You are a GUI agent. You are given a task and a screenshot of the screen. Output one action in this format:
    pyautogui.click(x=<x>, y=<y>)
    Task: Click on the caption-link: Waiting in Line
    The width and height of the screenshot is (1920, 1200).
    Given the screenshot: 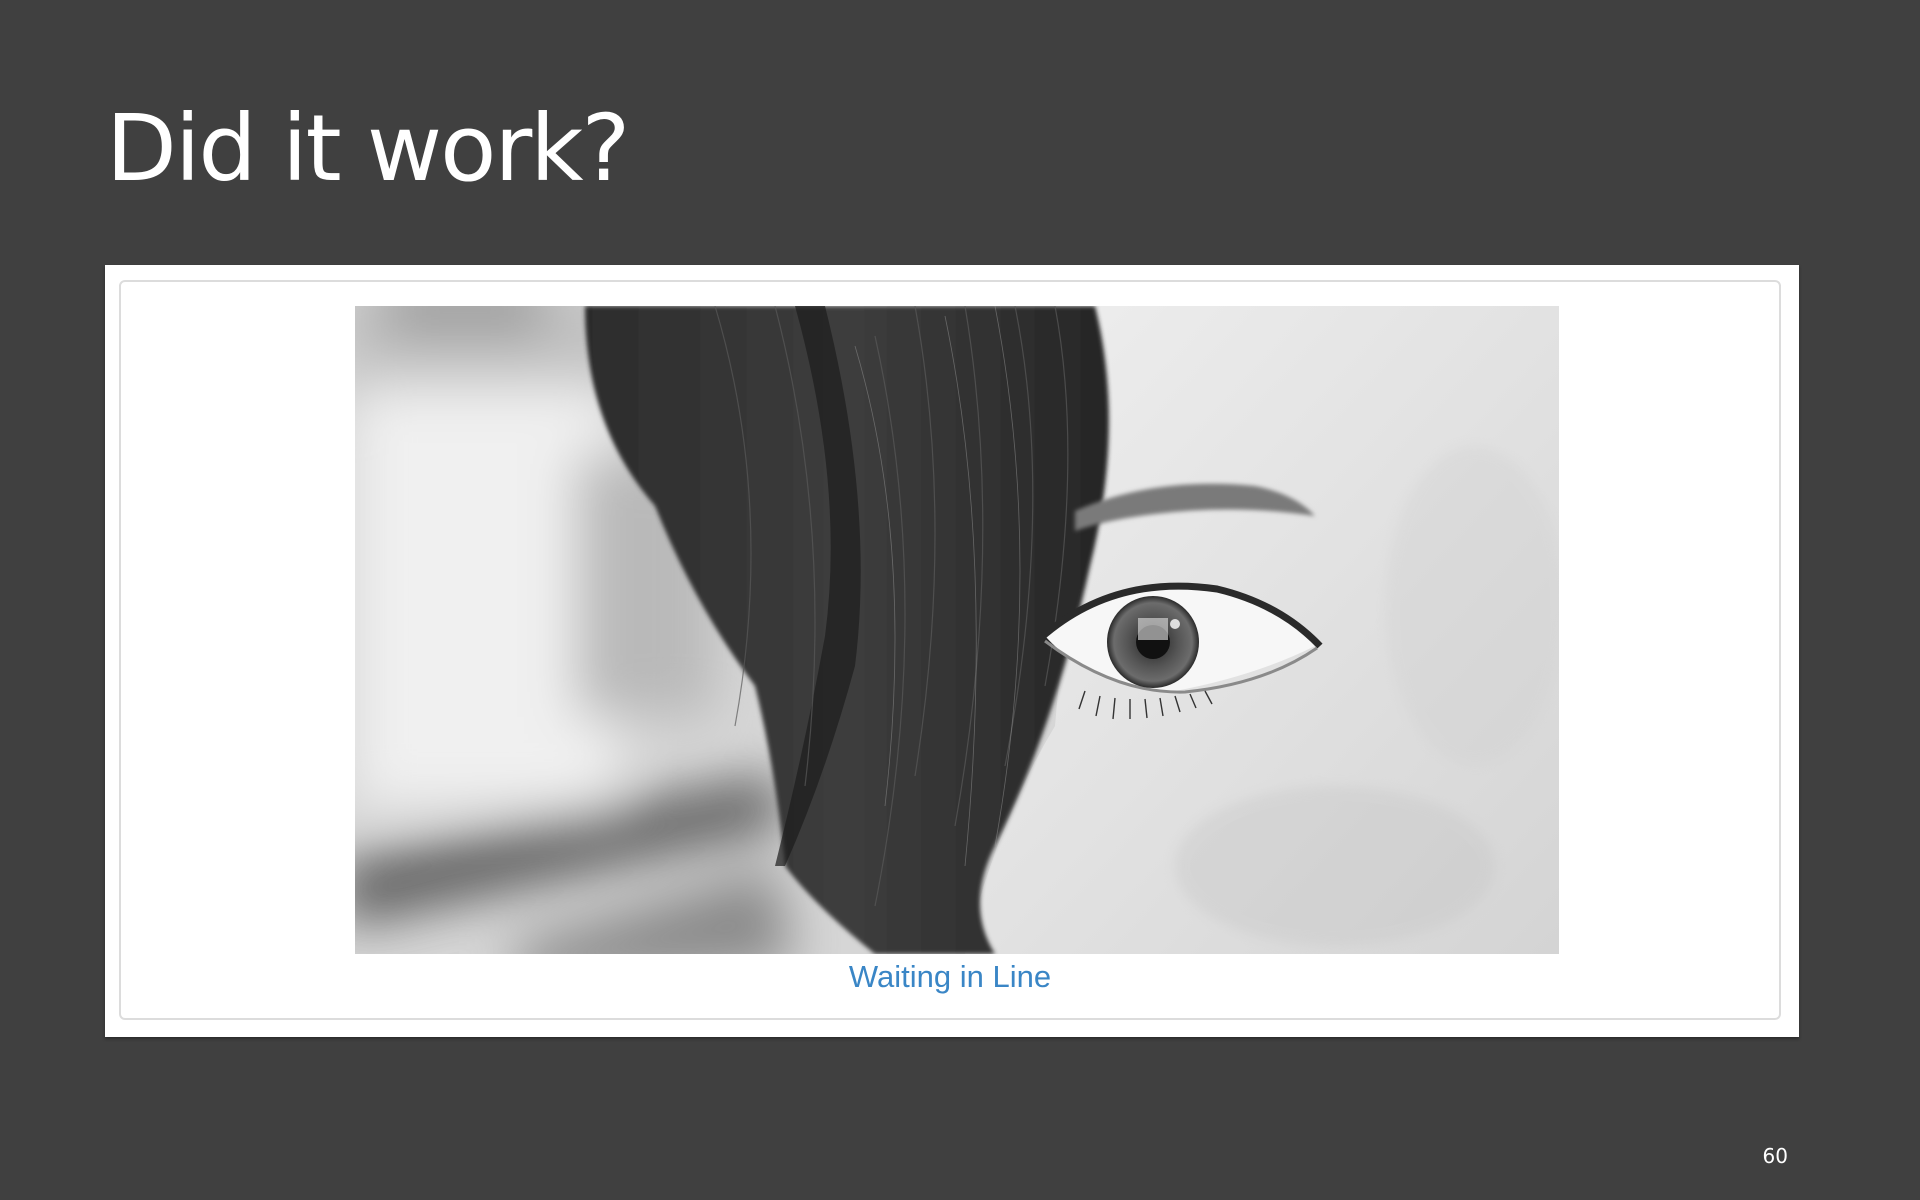 What is the action you would take?
    pyautogui.click(x=950, y=977)
    